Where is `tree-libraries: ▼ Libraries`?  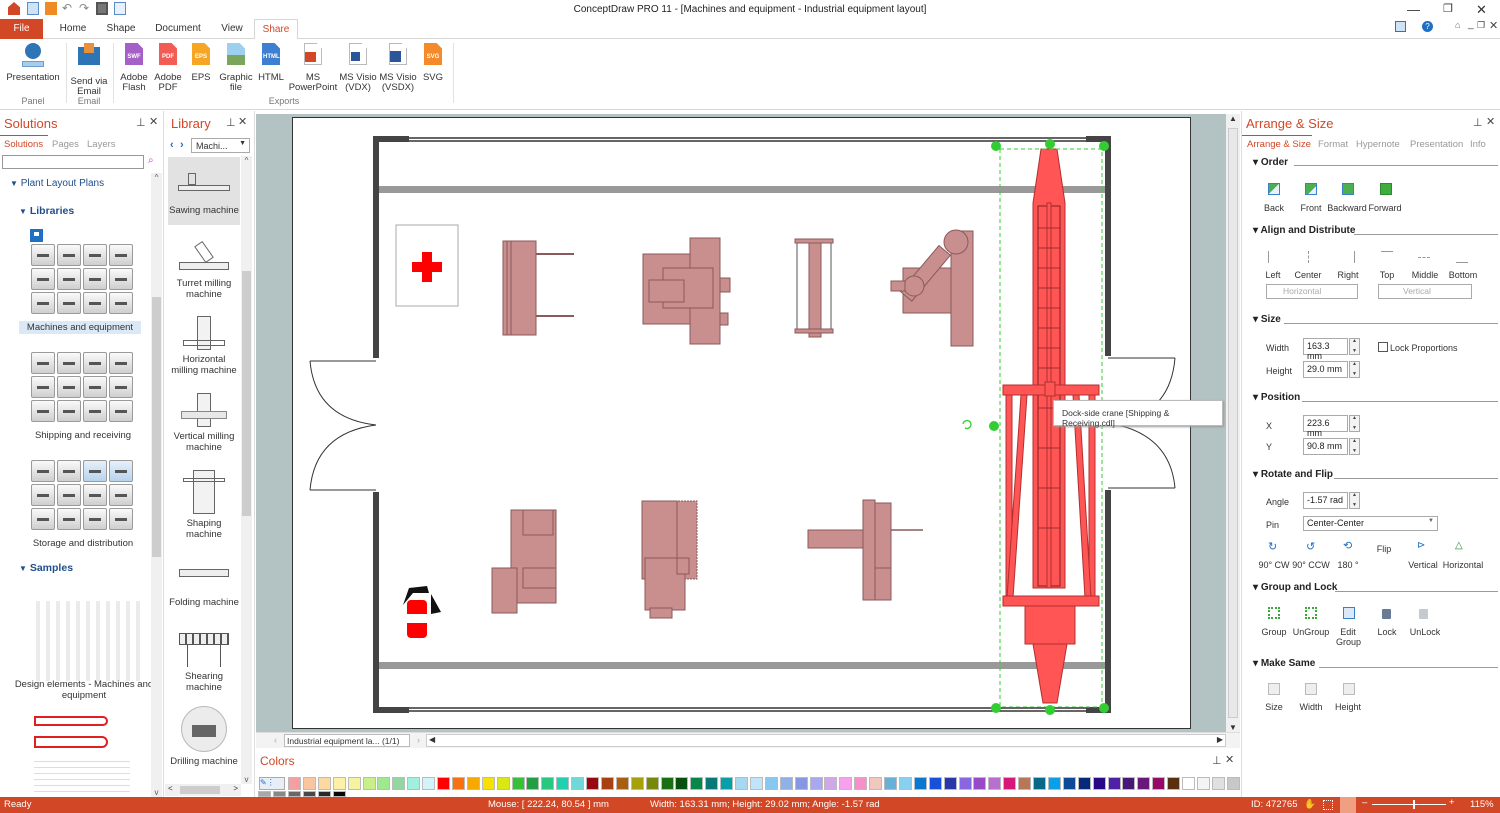
tree-libraries: ▼ Libraries is located at coordinates (46, 211).